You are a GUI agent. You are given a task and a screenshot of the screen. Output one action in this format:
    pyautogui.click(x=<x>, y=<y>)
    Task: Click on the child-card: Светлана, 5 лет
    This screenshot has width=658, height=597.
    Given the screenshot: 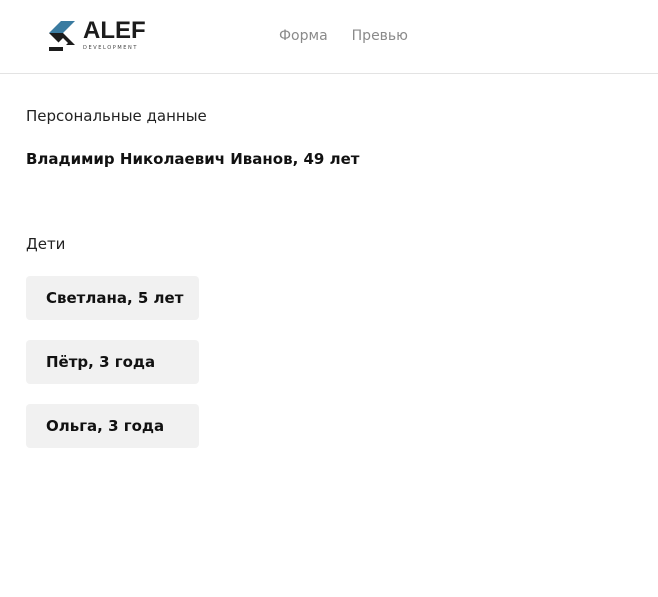 What is the action you would take?
    pyautogui.click(x=112, y=298)
    